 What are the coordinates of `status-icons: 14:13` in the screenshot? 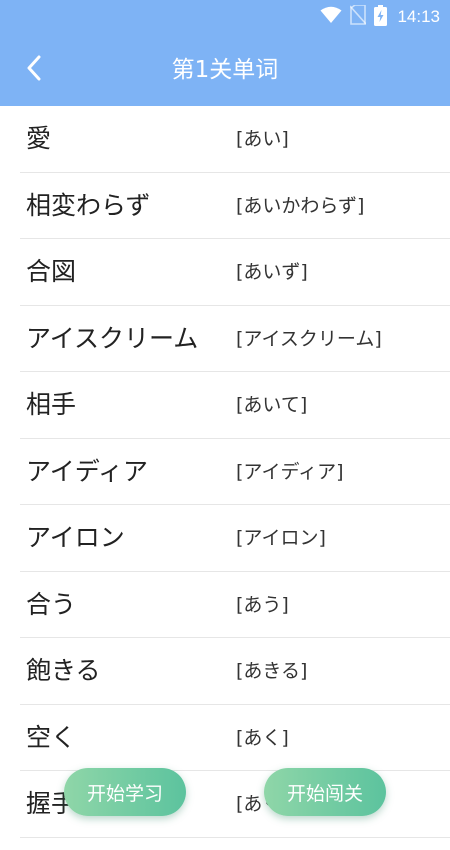 It's located at (380, 17).